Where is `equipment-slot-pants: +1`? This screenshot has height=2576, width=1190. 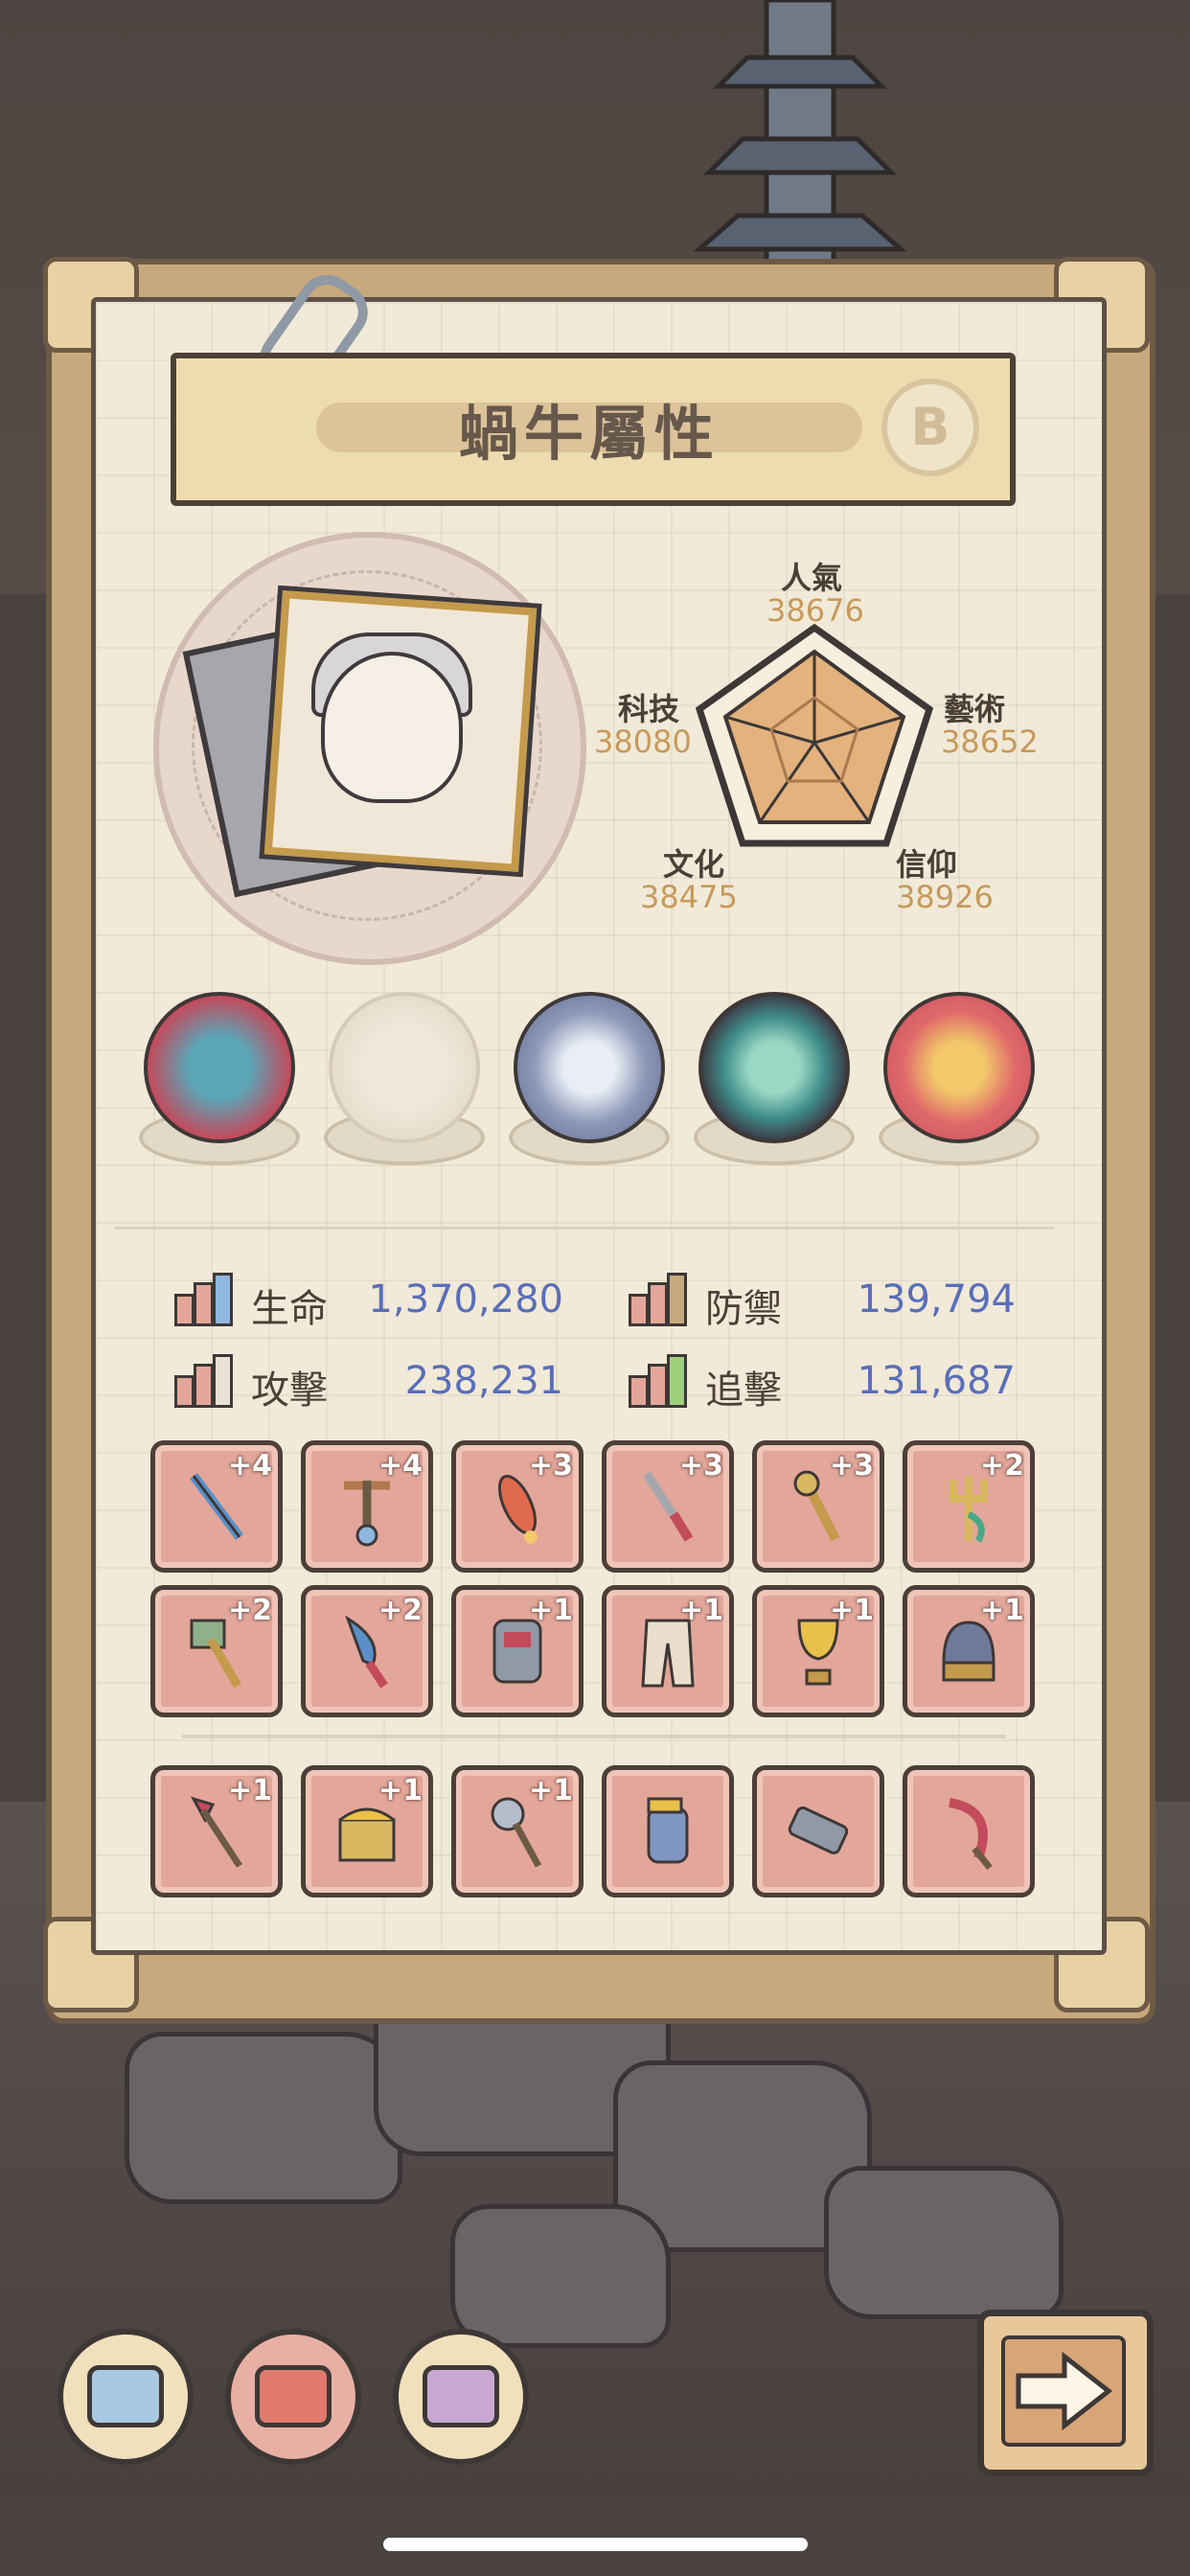
equipment-slot-pants: +1 is located at coordinates (668, 1651).